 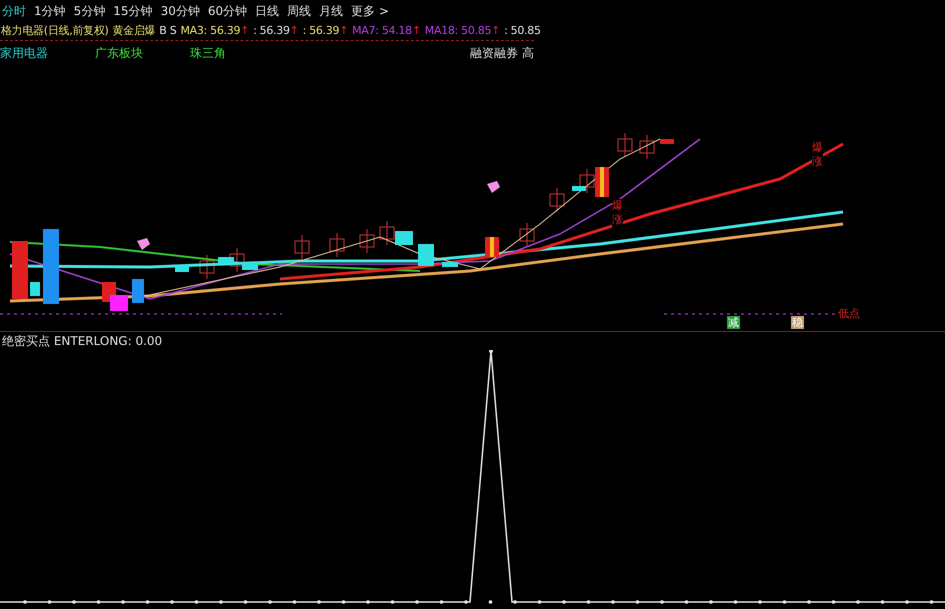 What do you see at coordinates (14, 11) in the screenshot?
I see `period-tab: 分时` at bounding box center [14, 11].